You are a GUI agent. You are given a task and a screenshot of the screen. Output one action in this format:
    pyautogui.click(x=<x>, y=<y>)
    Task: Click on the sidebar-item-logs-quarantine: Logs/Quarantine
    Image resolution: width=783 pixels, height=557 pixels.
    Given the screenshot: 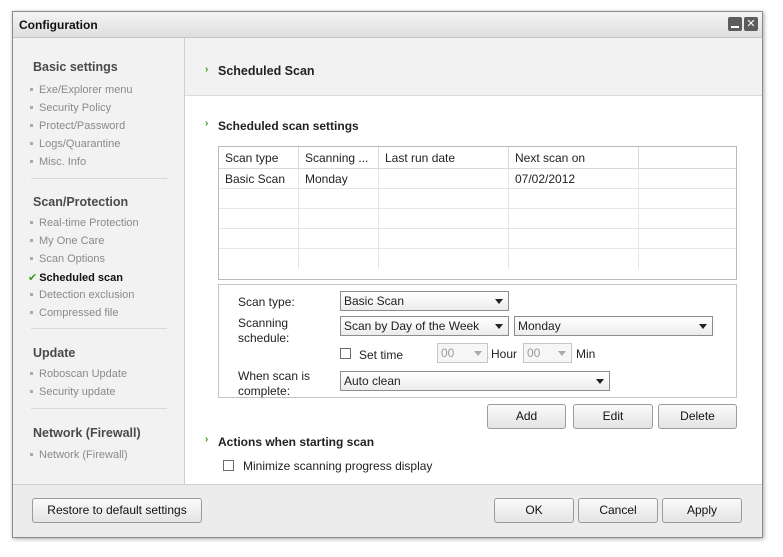 What is the action you would take?
    pyautogui.click(x=75, y=144)
    